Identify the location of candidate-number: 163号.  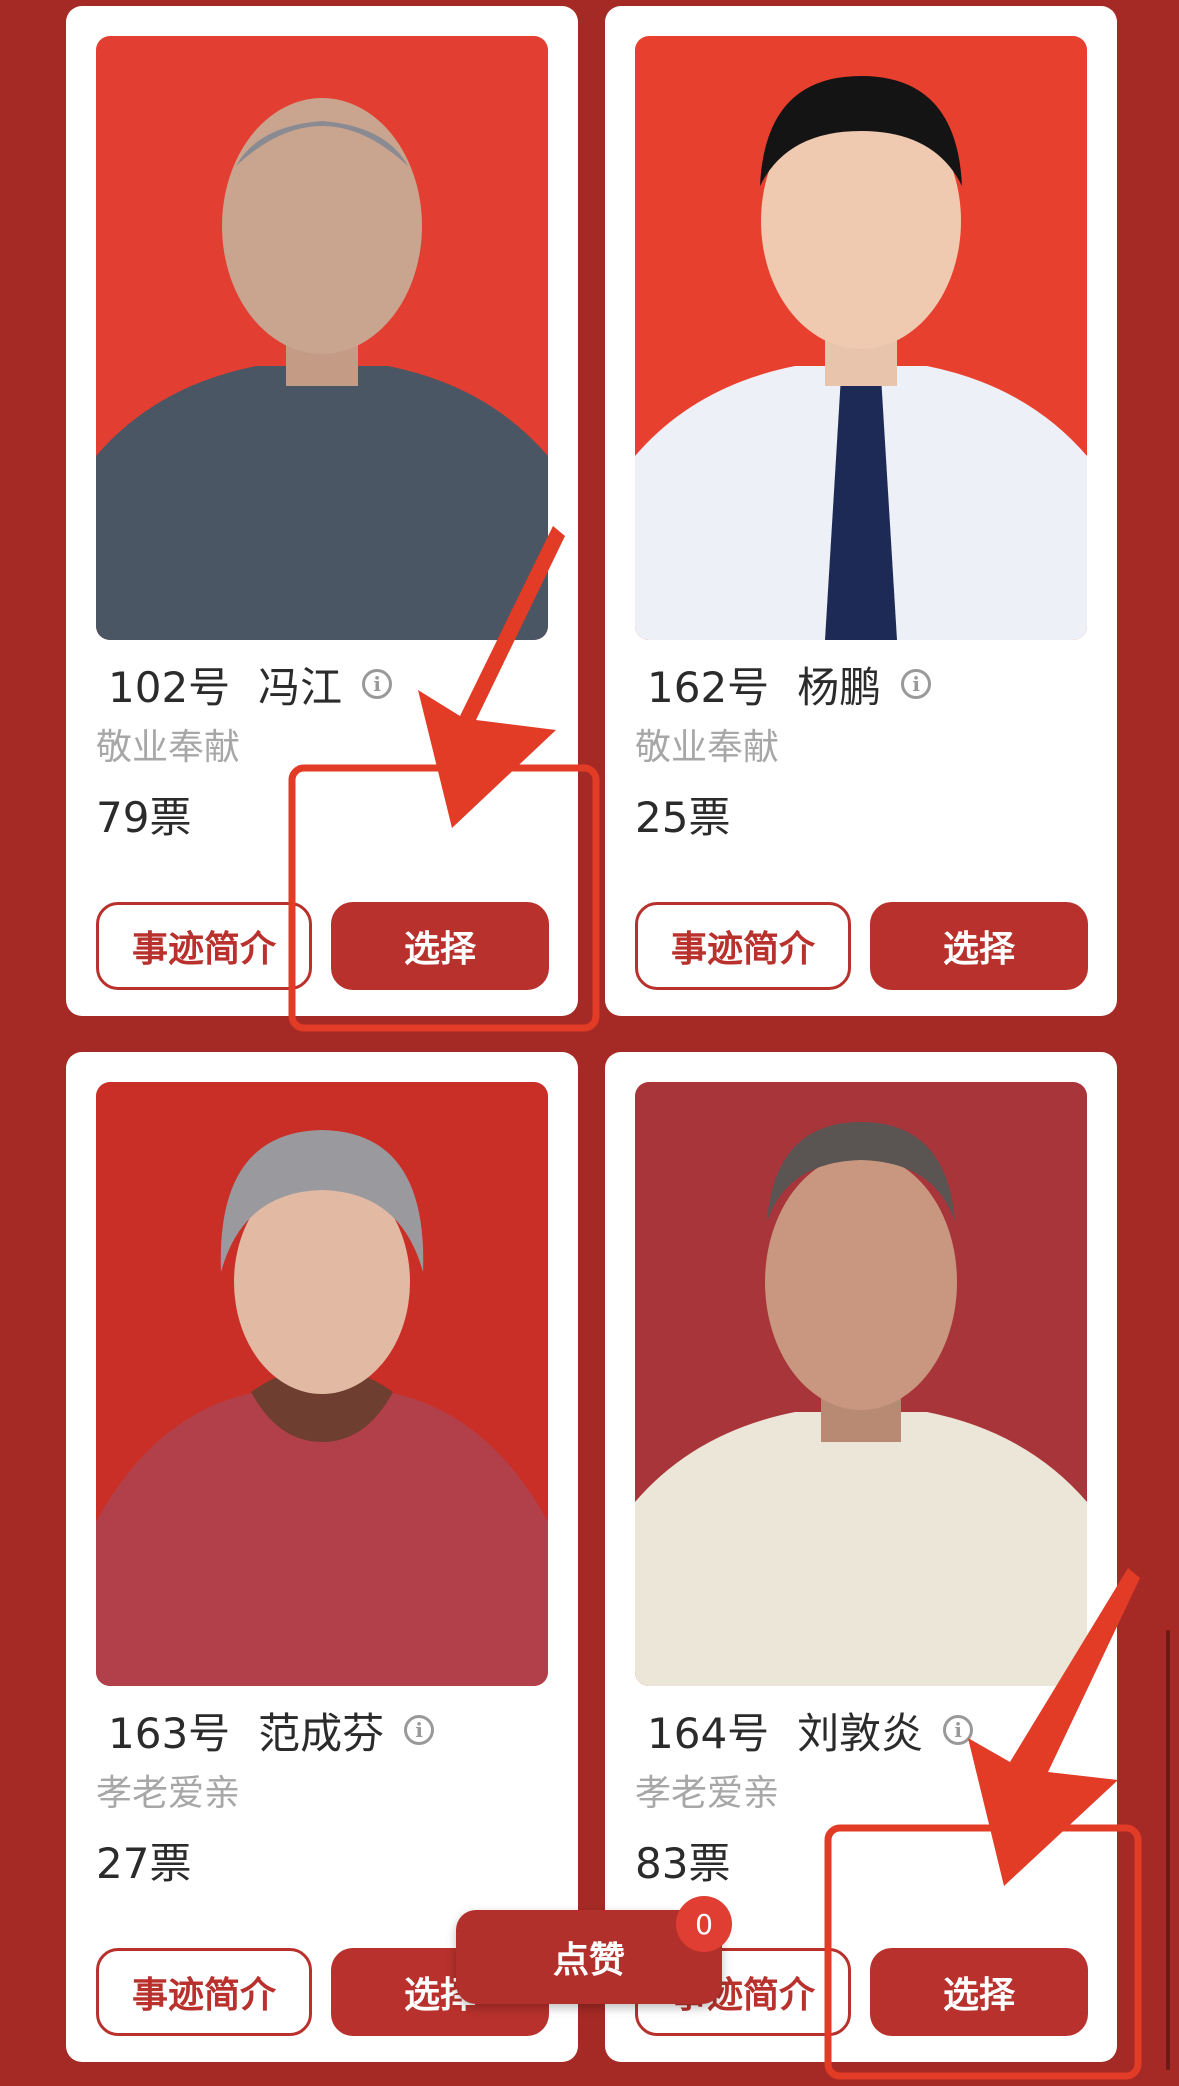
(169, 1733).